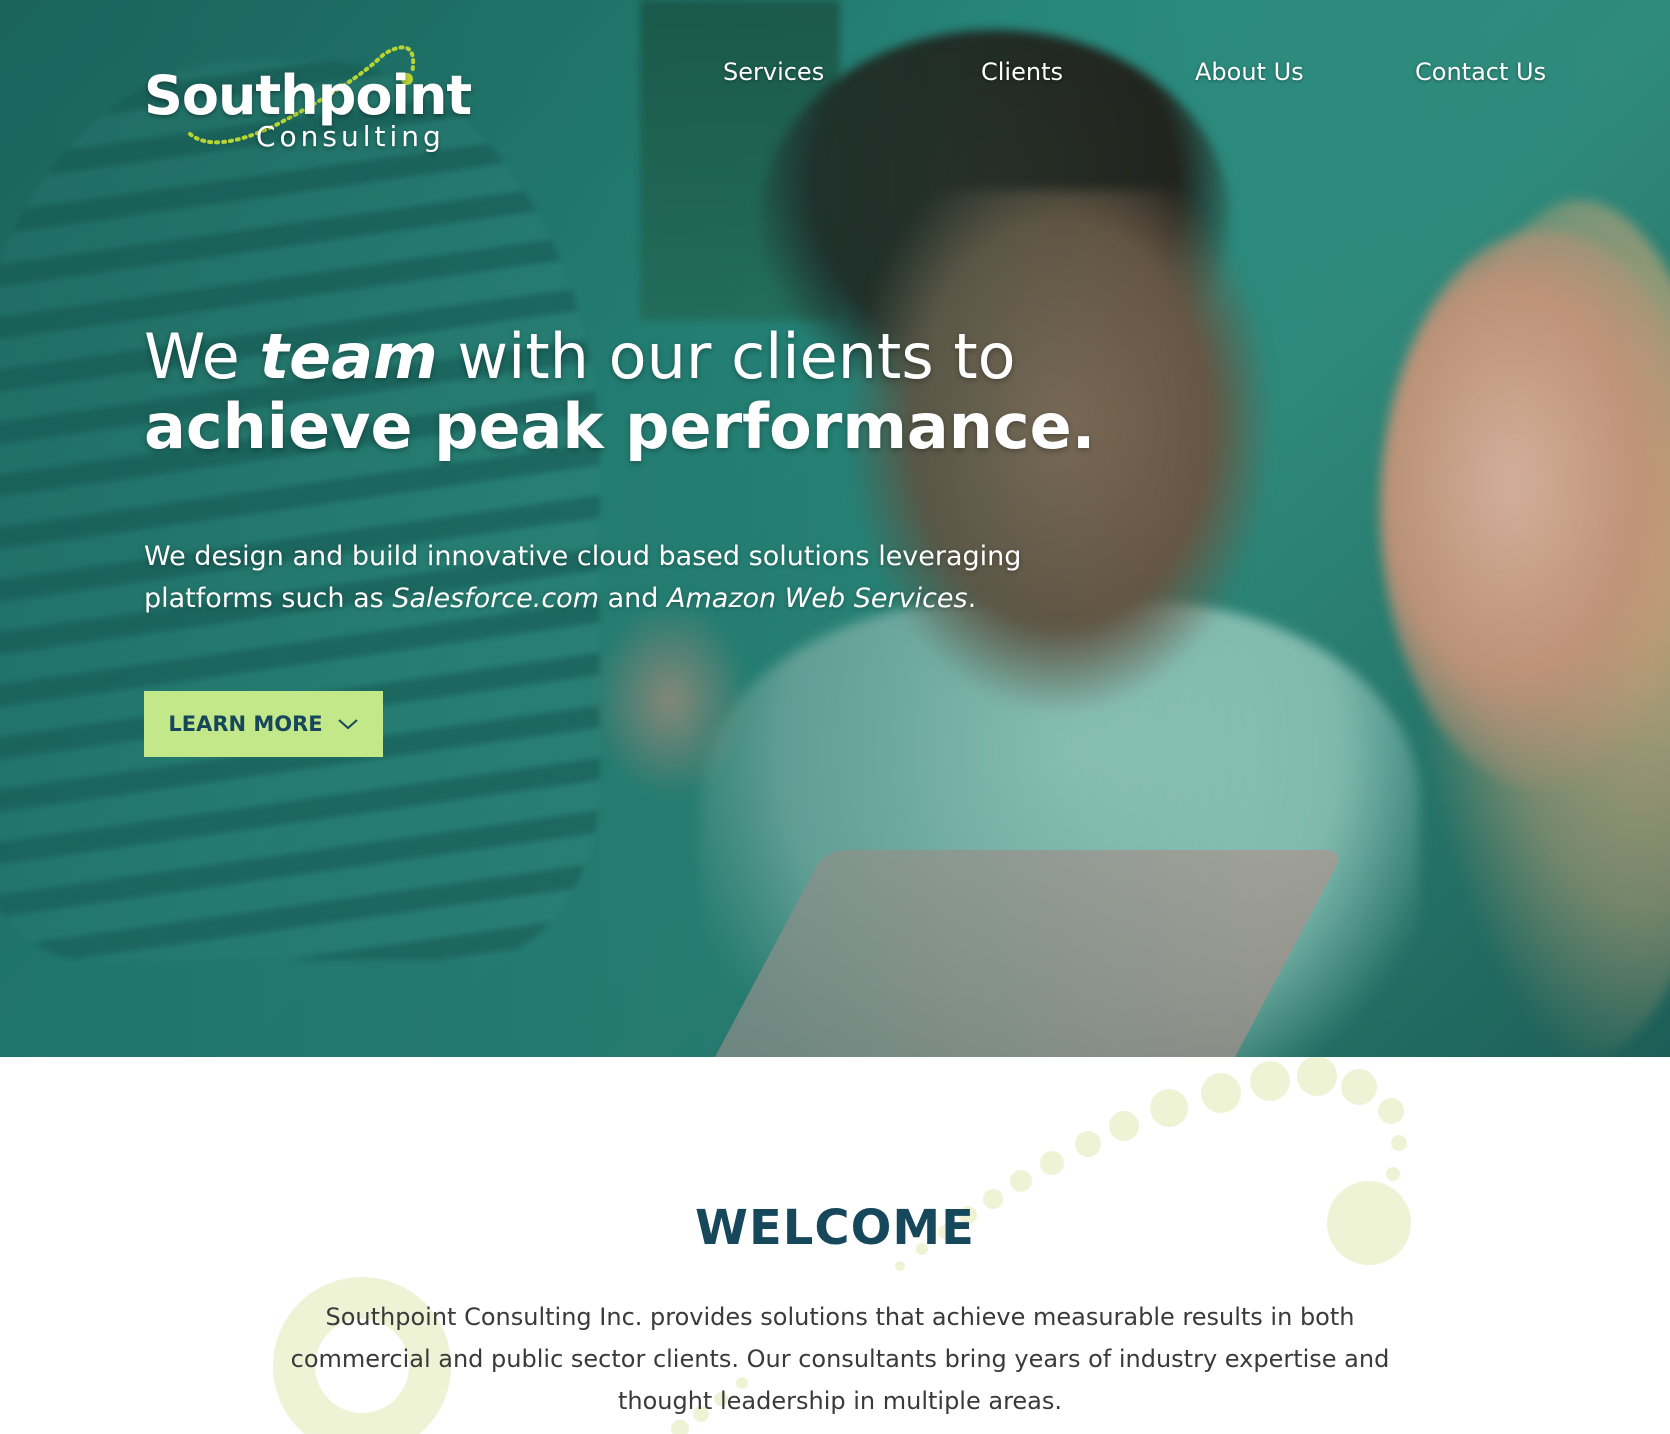 This screenshot has height=1434, width=1670. I want to click on hero-subtext-aws: Amazon Web Services, so click(817, 598).